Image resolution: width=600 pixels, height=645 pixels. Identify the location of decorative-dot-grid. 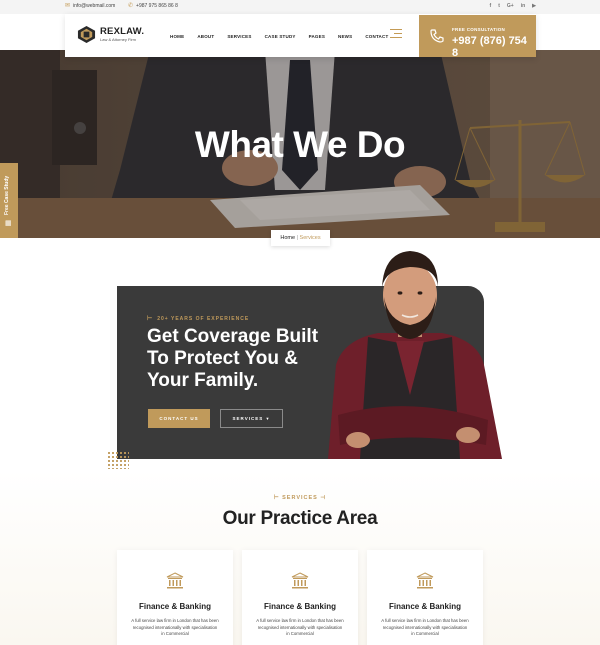
(118, 460).